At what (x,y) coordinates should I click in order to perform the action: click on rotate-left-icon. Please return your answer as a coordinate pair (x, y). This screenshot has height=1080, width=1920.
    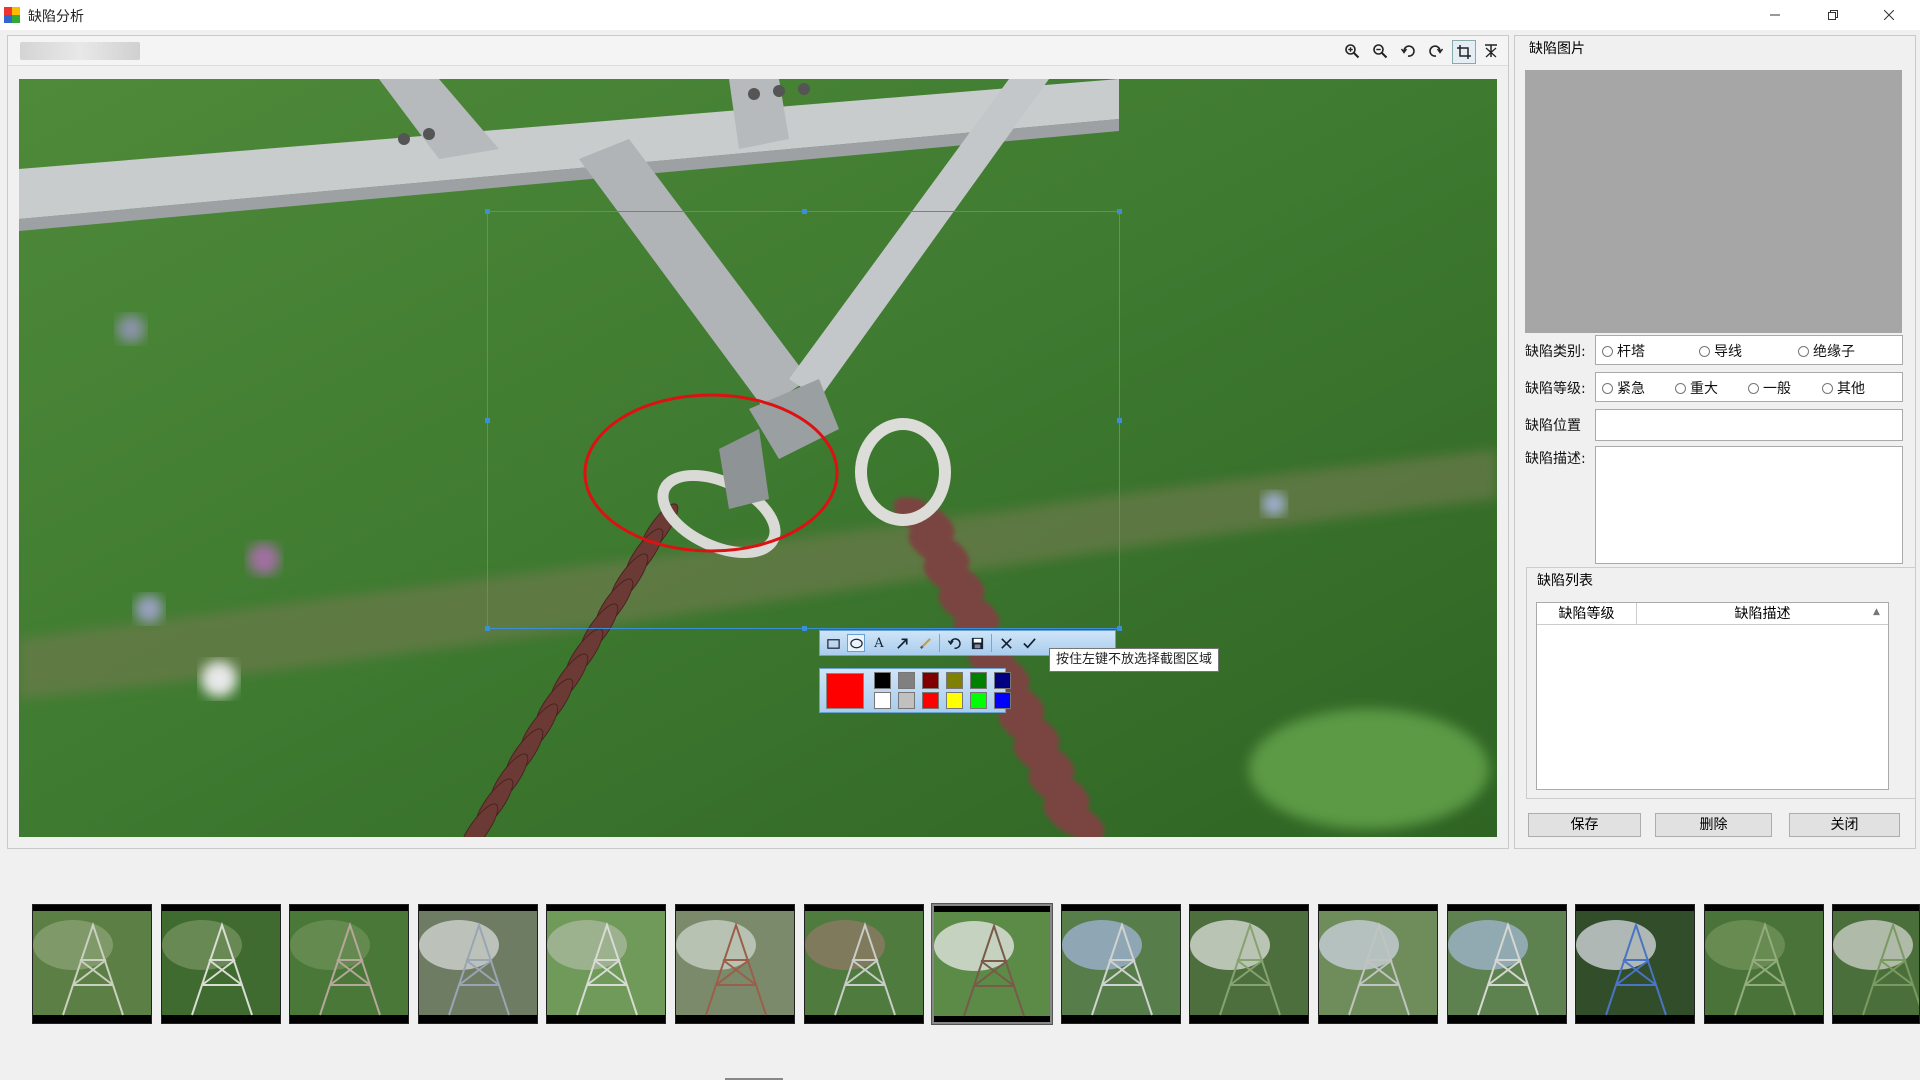
    Looking at the image, I should click on (1408, 51).